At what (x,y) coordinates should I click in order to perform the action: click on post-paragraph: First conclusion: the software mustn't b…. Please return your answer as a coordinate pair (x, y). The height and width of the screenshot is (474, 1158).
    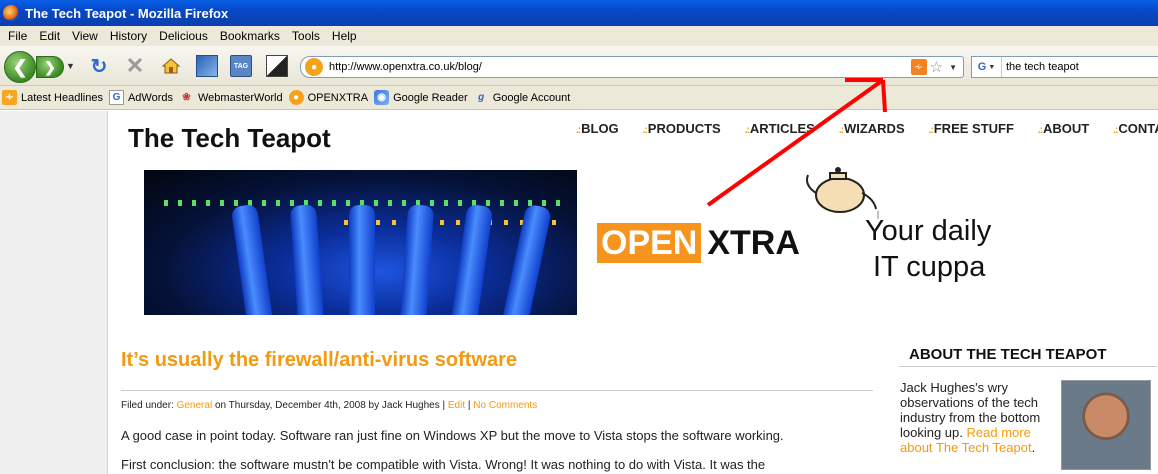
    Looking at the image, I should click on (443, 464).